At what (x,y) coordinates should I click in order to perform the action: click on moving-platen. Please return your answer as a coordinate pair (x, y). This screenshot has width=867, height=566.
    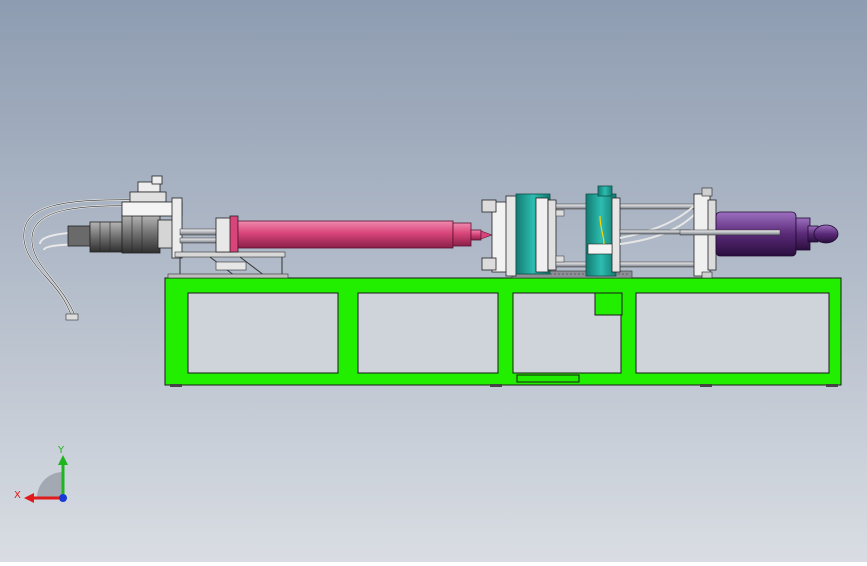
    Looking at the image, I should click on (603, 231).